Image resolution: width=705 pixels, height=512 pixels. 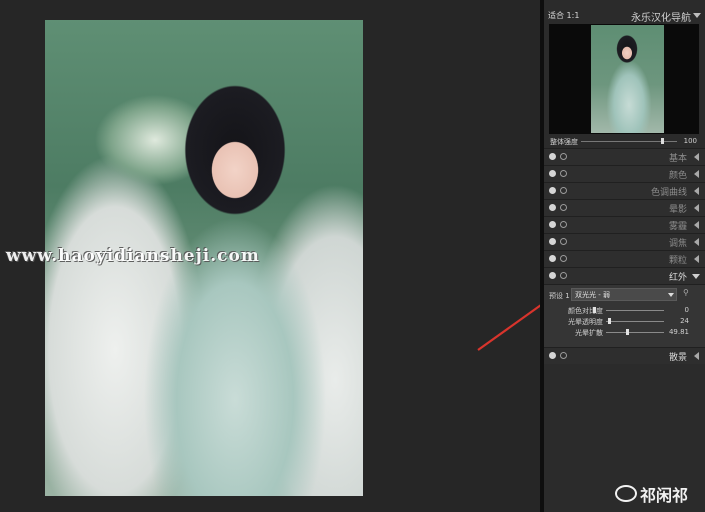 I want to click on section-label: 晕影, so click(x=677, y=210).